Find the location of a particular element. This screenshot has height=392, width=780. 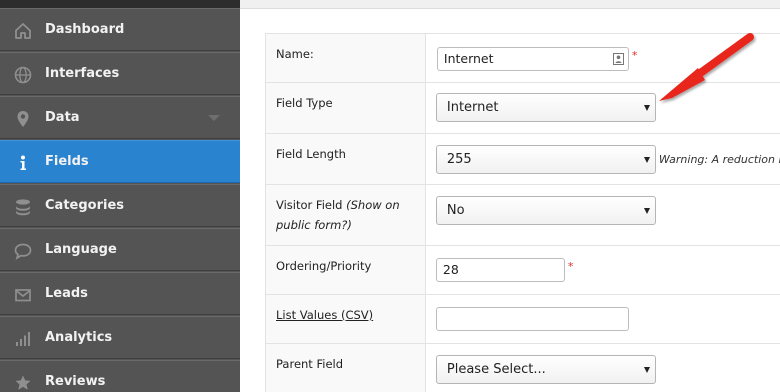

parent-field-label: Parent Field is located at coordinates (310, 364).